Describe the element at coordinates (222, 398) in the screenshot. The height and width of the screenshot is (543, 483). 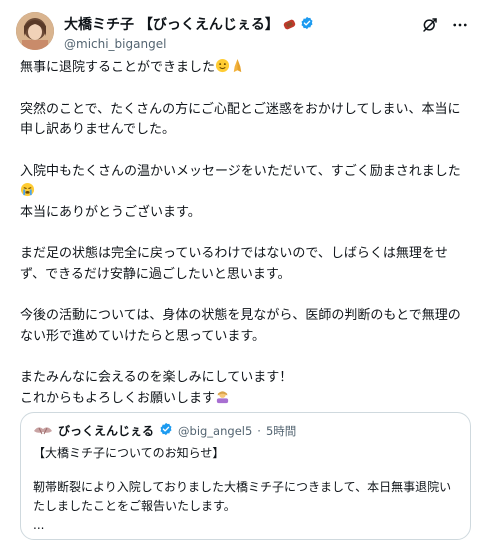
I see `bow-emoji-icon` at that location.